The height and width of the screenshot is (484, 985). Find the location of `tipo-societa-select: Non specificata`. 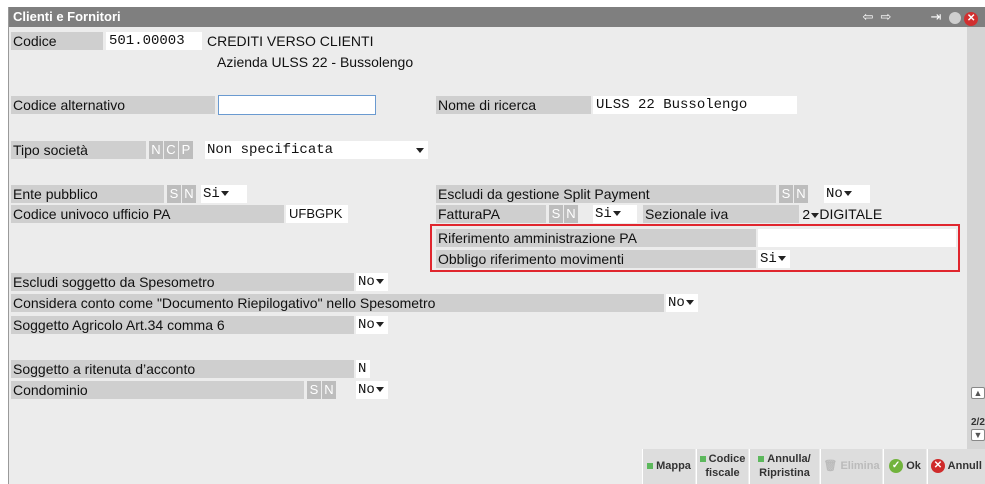

tipo-societa-select: Non specificata is located at coordinates (316, 150).